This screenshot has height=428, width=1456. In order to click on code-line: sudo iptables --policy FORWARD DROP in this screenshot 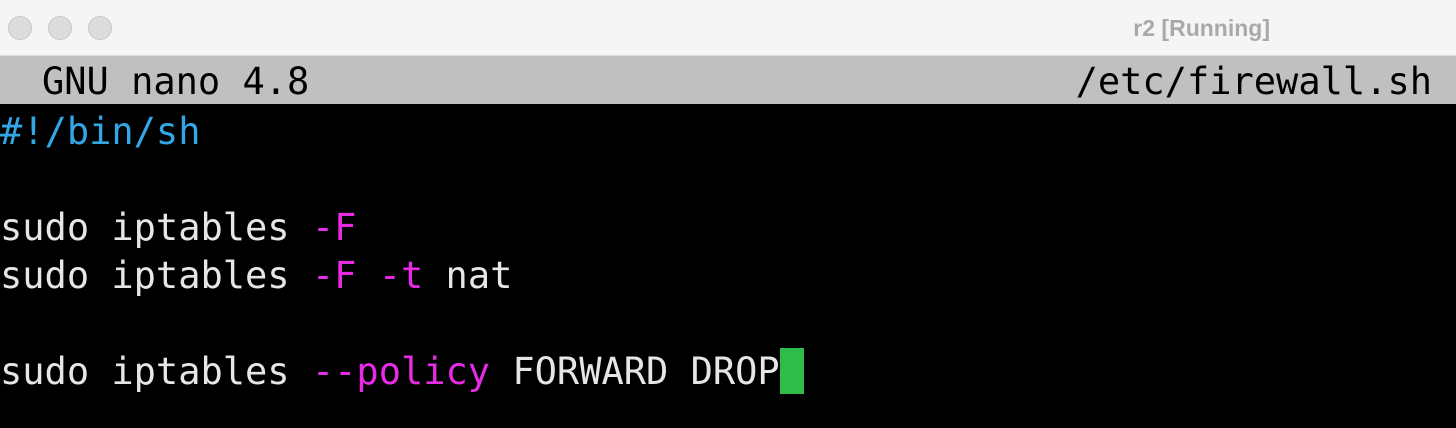, I will do `click(728, 371)`.